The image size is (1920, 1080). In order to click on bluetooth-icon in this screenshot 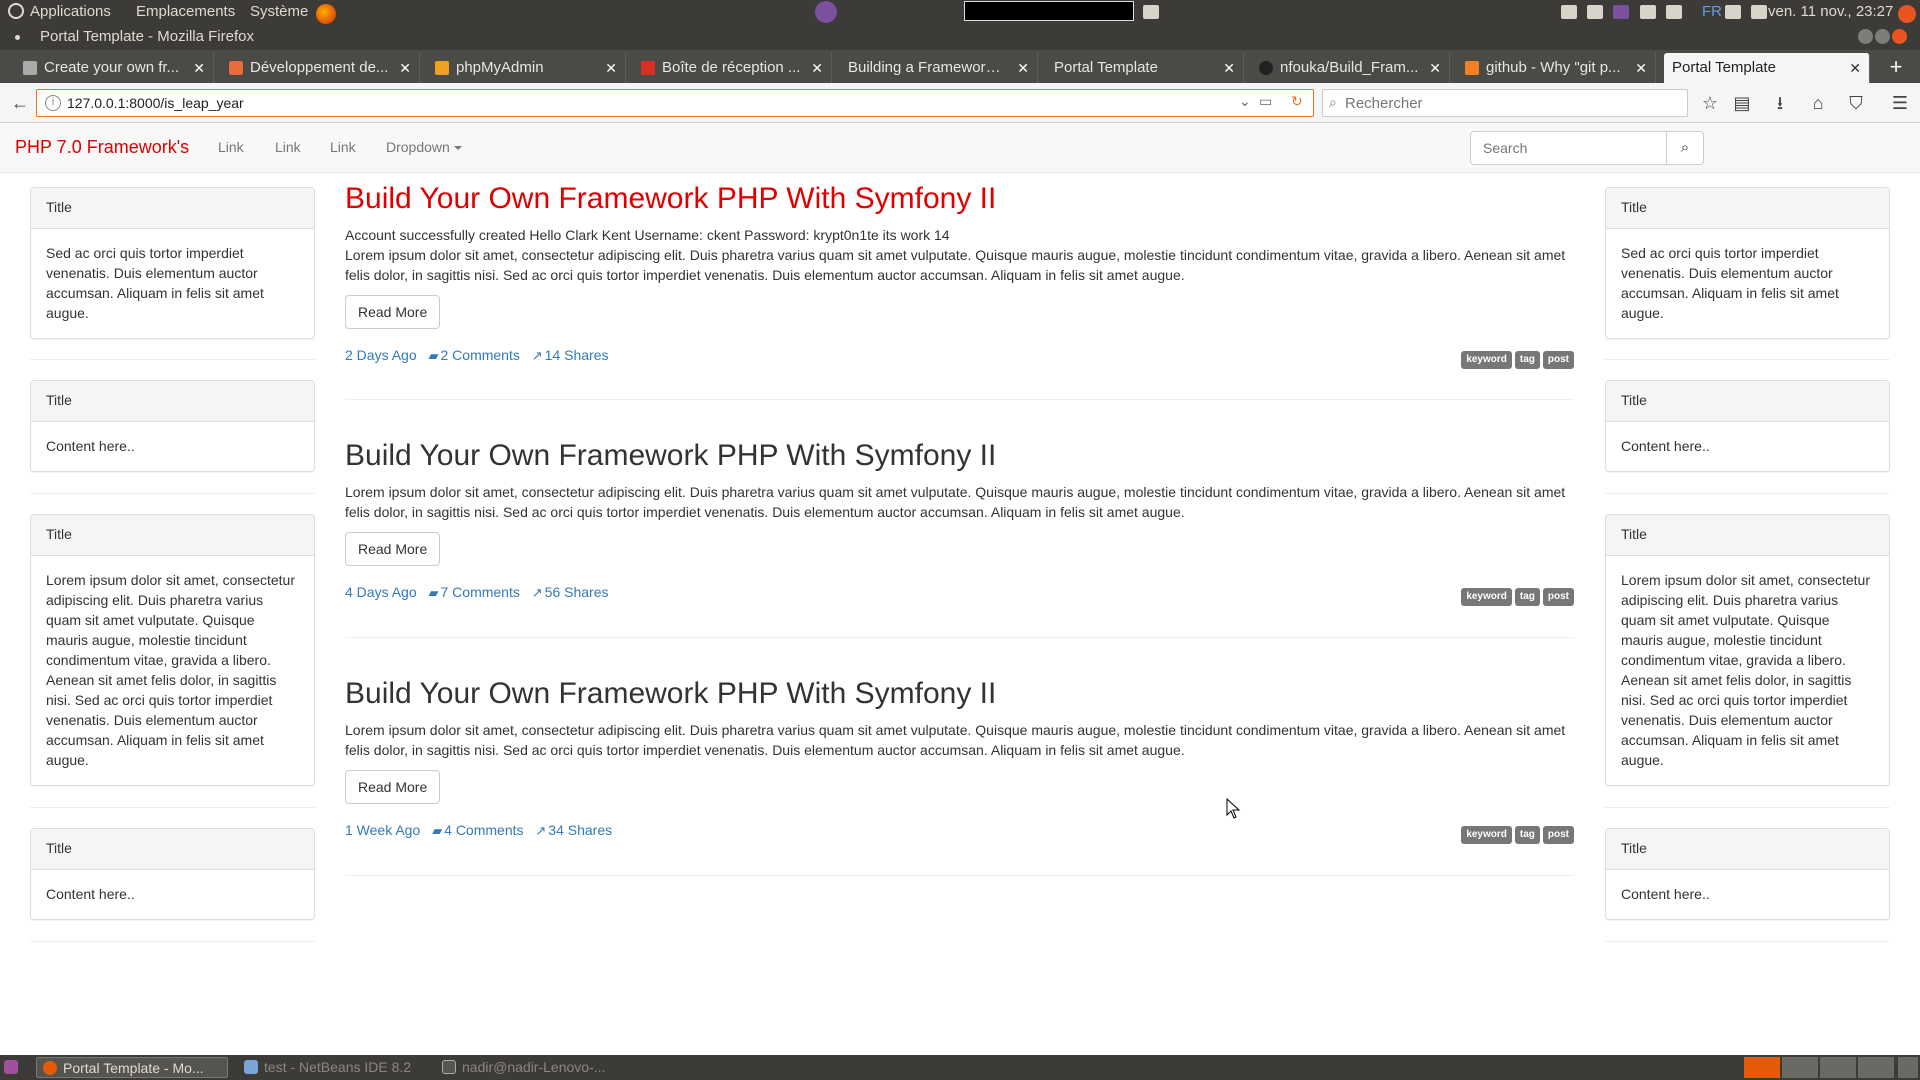, I will do `click(1647, 12)`.